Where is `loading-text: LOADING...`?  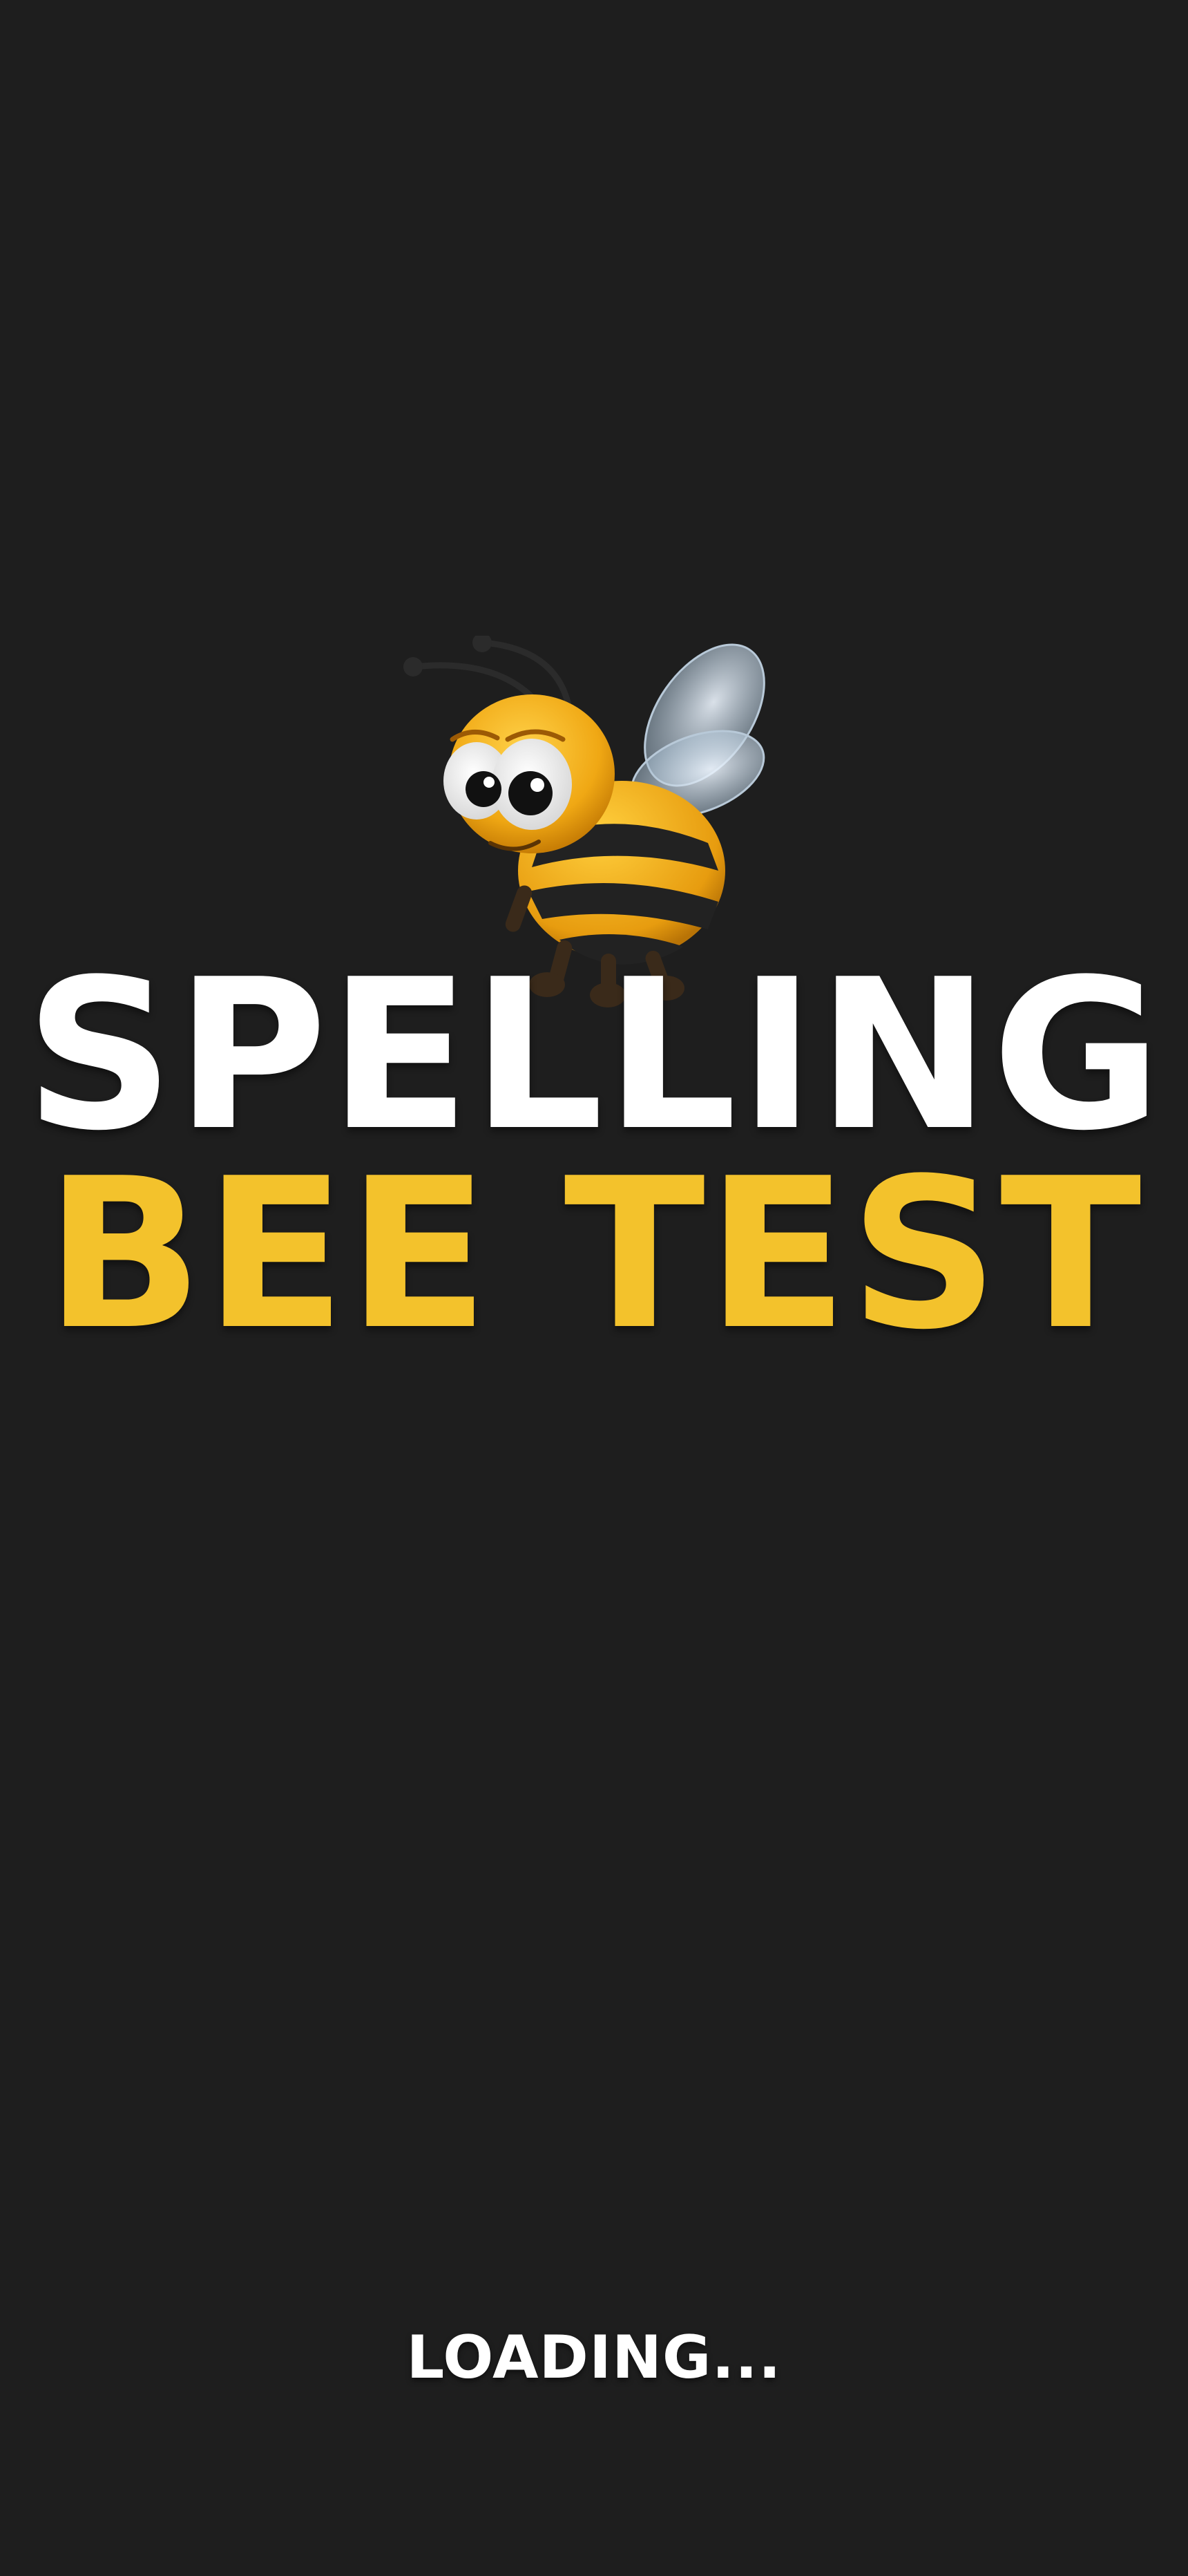
loading-text: LOADING... is located at coordinates (594, 2357).